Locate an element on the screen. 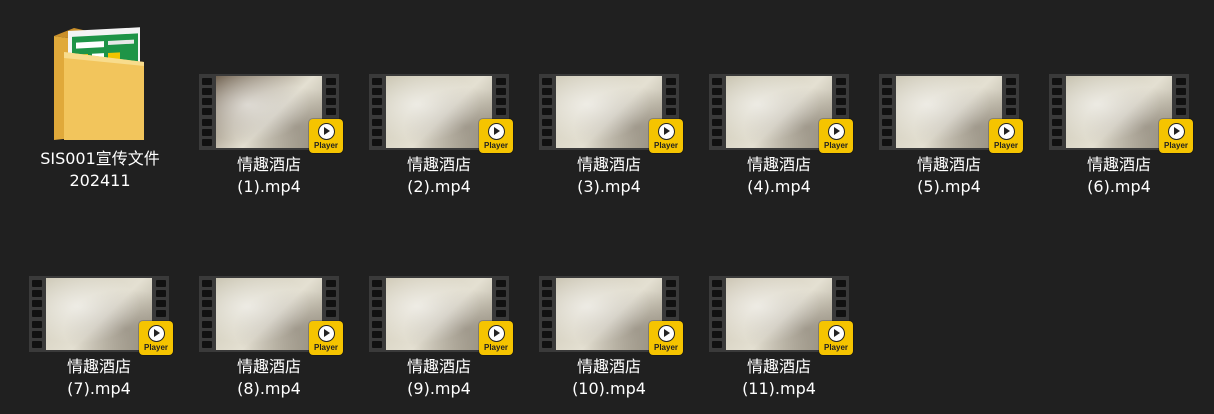  folder-item: SIS001宣传文件 202411 is located at coordinates (100, 107).